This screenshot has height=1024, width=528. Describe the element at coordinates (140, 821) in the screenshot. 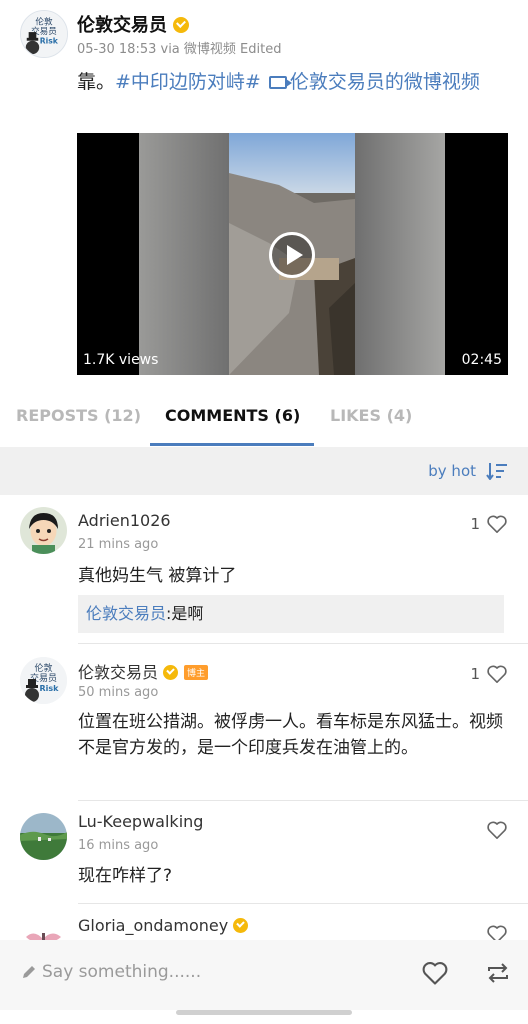

I see `commenter-name: Lu-Keepwalking` at that location.